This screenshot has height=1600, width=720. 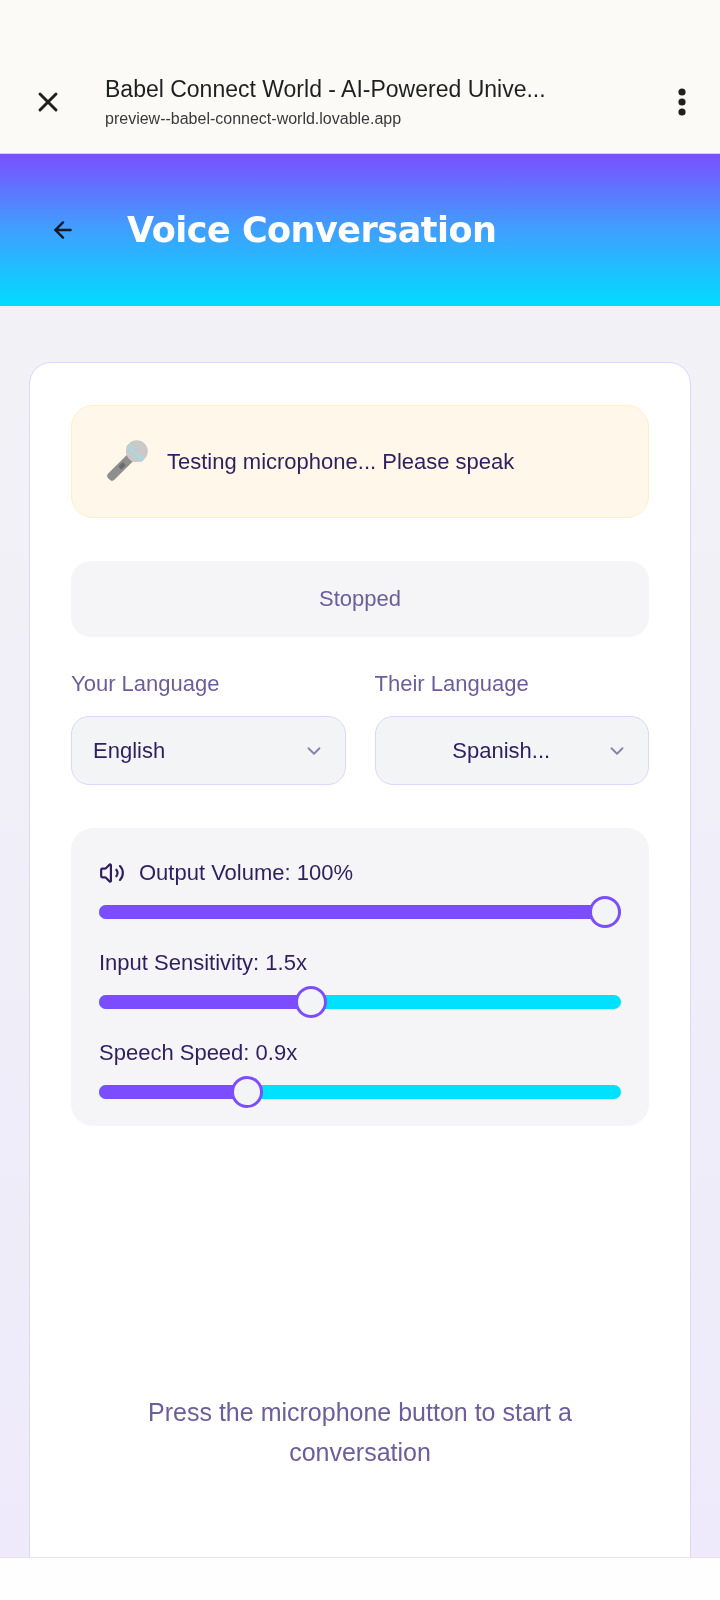 What do you see at coordinates (341, 461) in the screenshot?
I see `banner-message: Testing microphone... Please speak` at bounding box center [341, 461].